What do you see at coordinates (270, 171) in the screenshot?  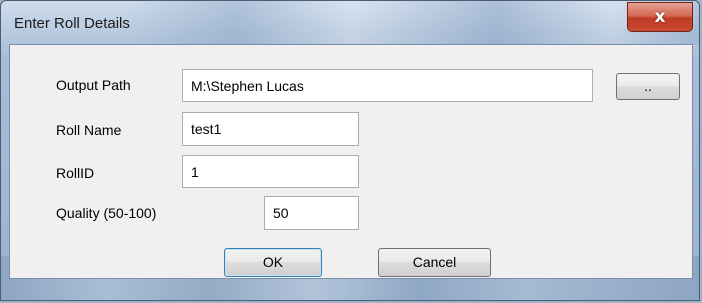 I see `roll-id-field` at bounding box center [270, 171].